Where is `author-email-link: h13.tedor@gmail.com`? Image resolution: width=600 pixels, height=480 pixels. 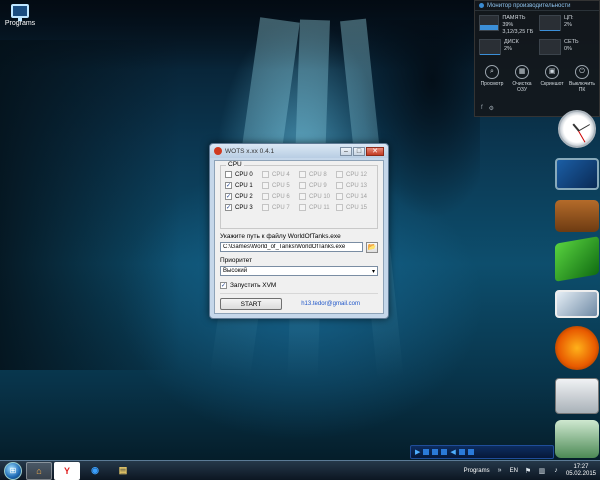 author-email-link: h13.tedor@gmail.com is located at coordinates (330, 304).